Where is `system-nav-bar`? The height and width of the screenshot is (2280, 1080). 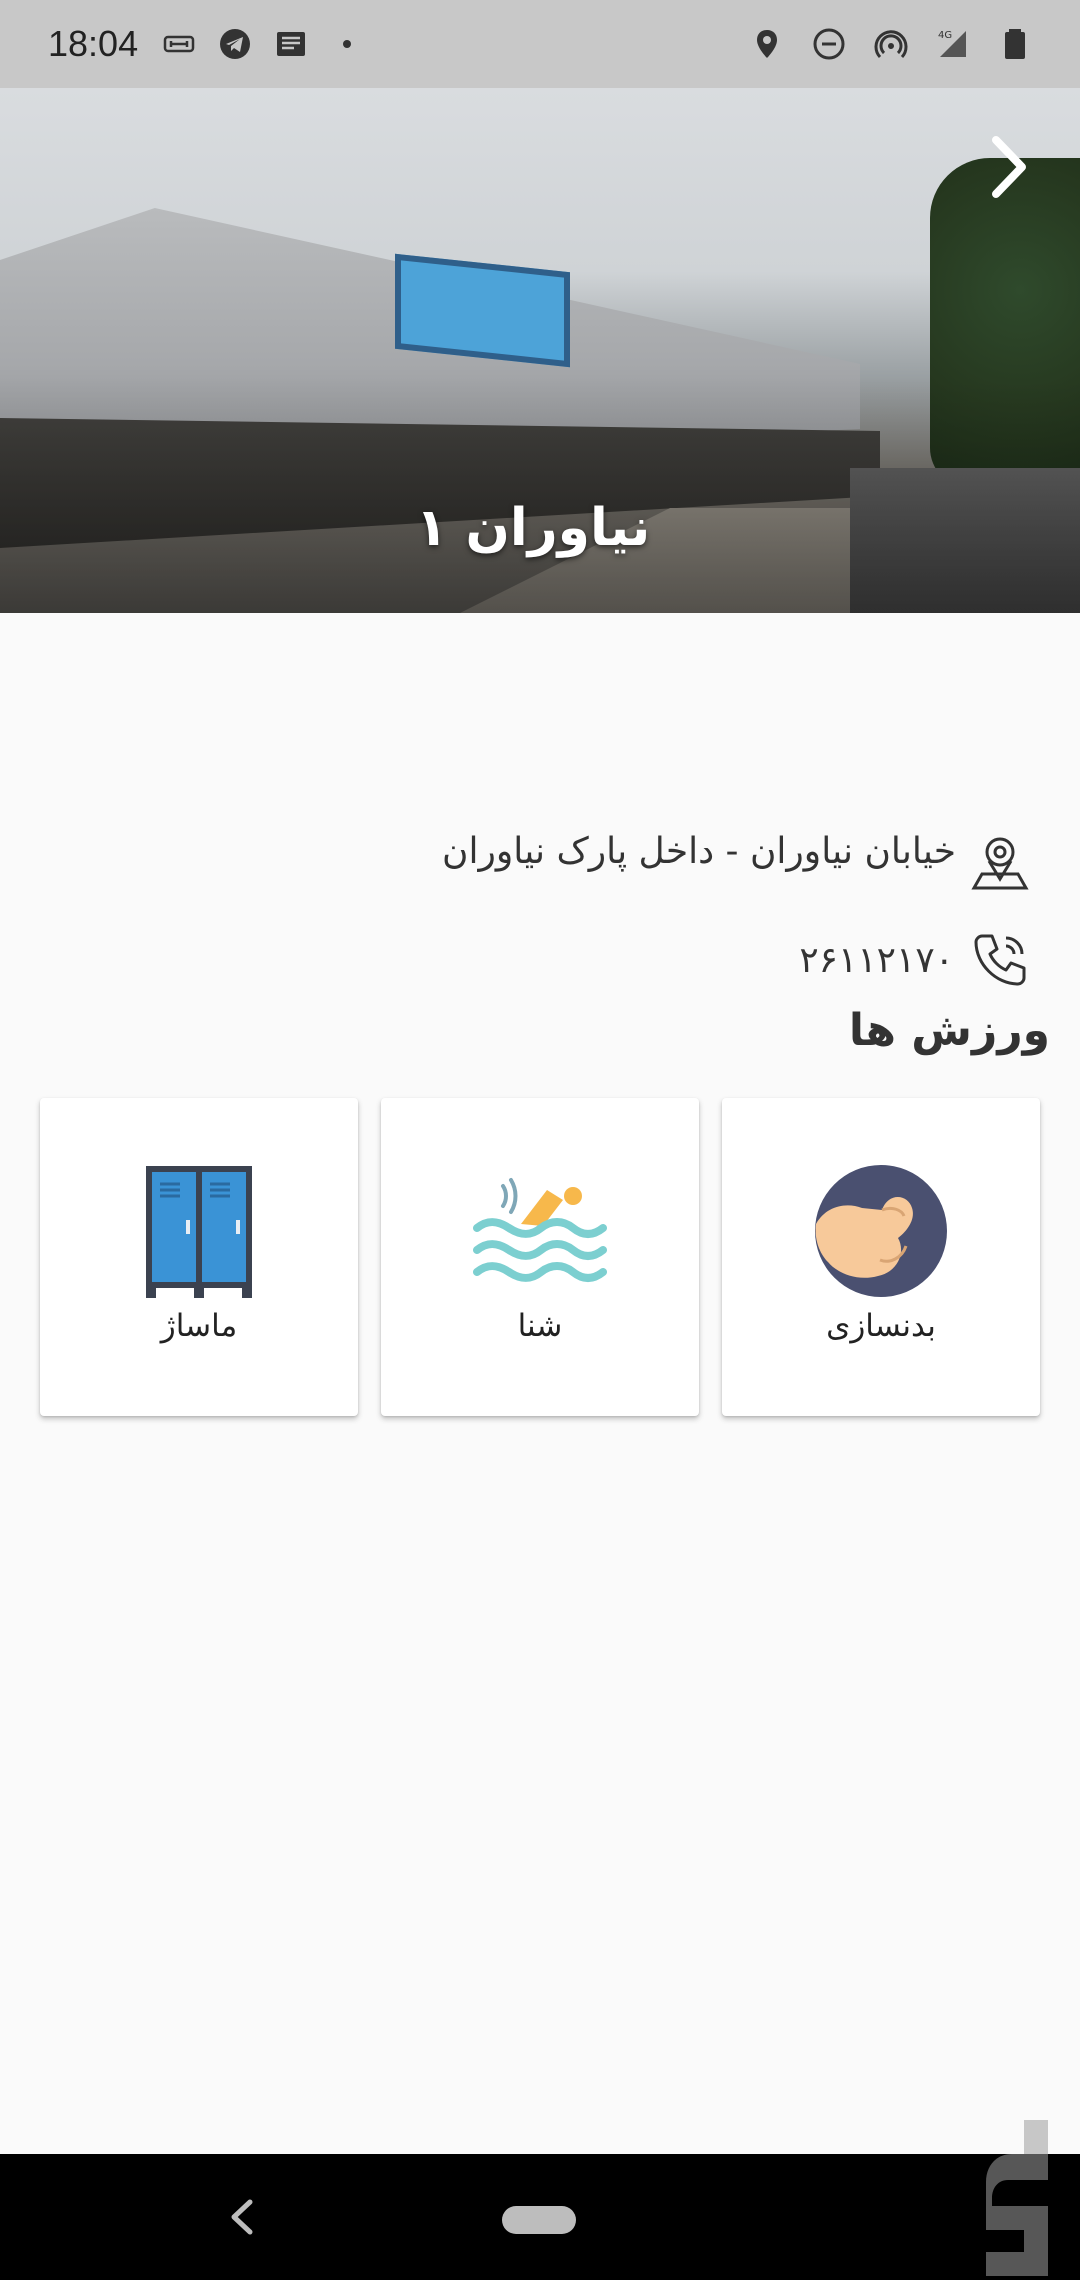
system-nav-bar is located at coordinates (540, 2217).